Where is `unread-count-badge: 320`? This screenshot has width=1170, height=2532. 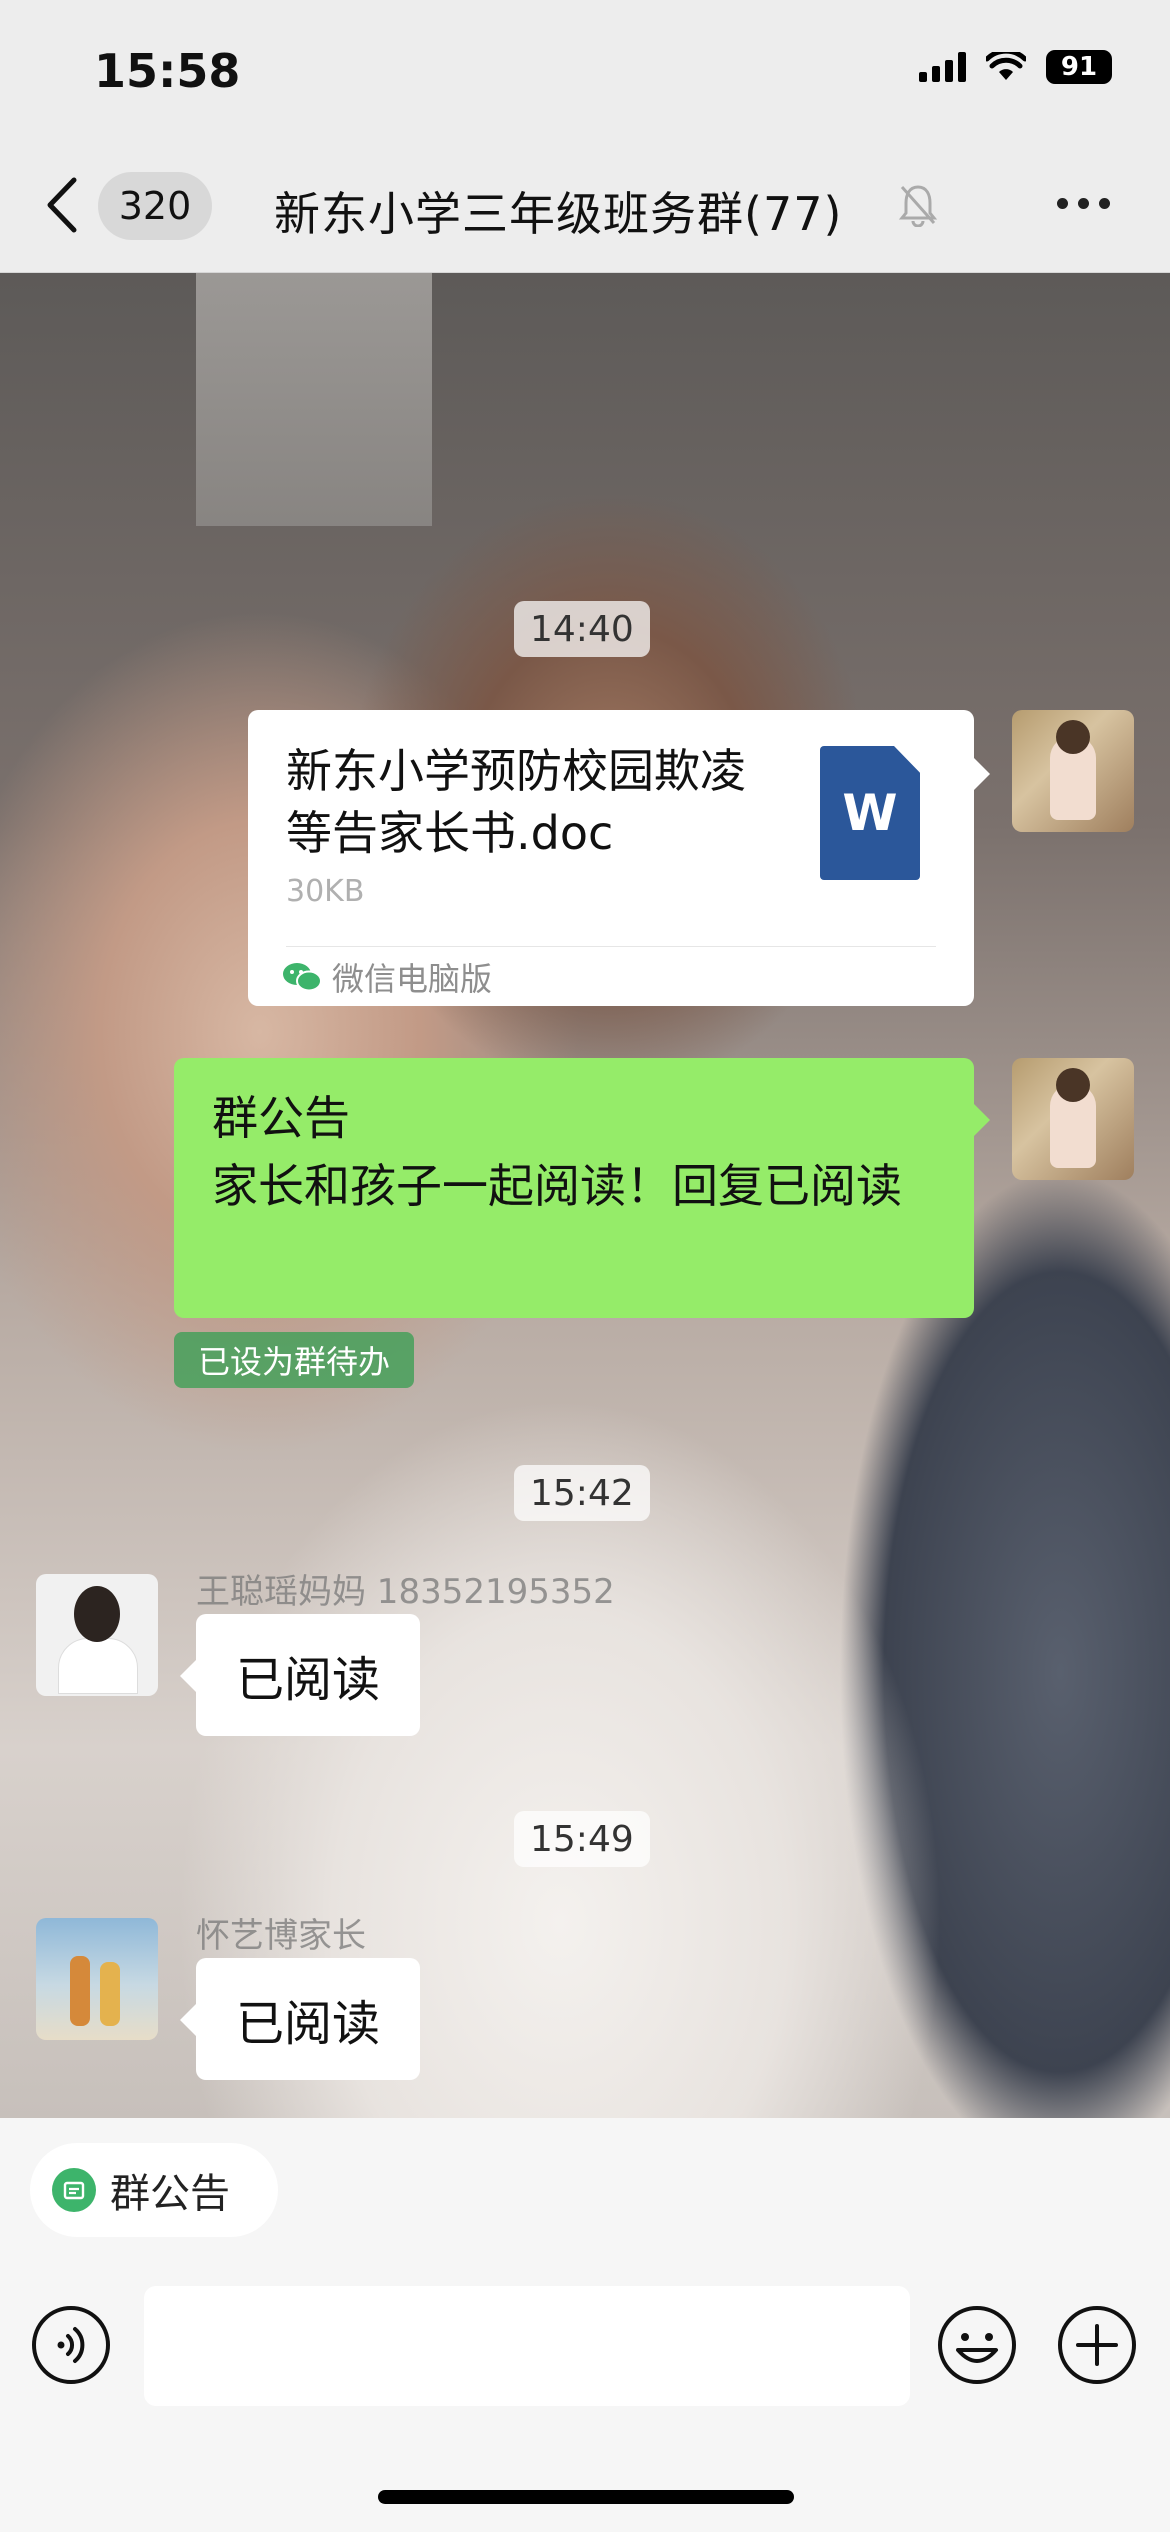 unread-count-badge: 320 is located at coordinates (155, 206).